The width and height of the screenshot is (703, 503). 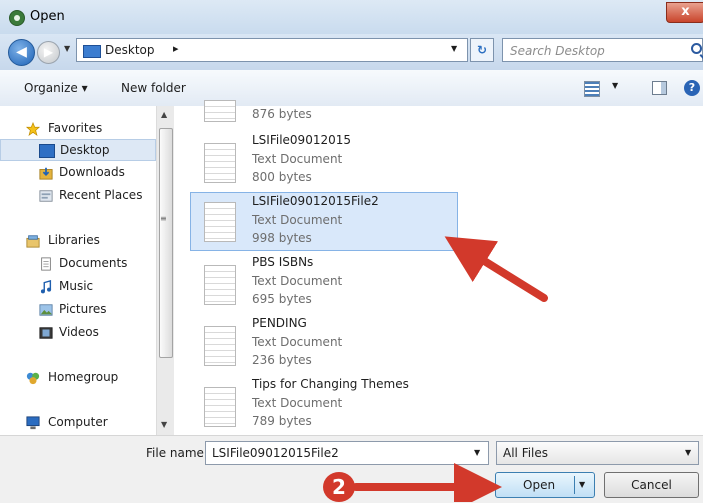 What do you see at coordinates (282, 360) in the screenshot?
I see `file-size: 236 bytes` at bounding box center [282, 360].